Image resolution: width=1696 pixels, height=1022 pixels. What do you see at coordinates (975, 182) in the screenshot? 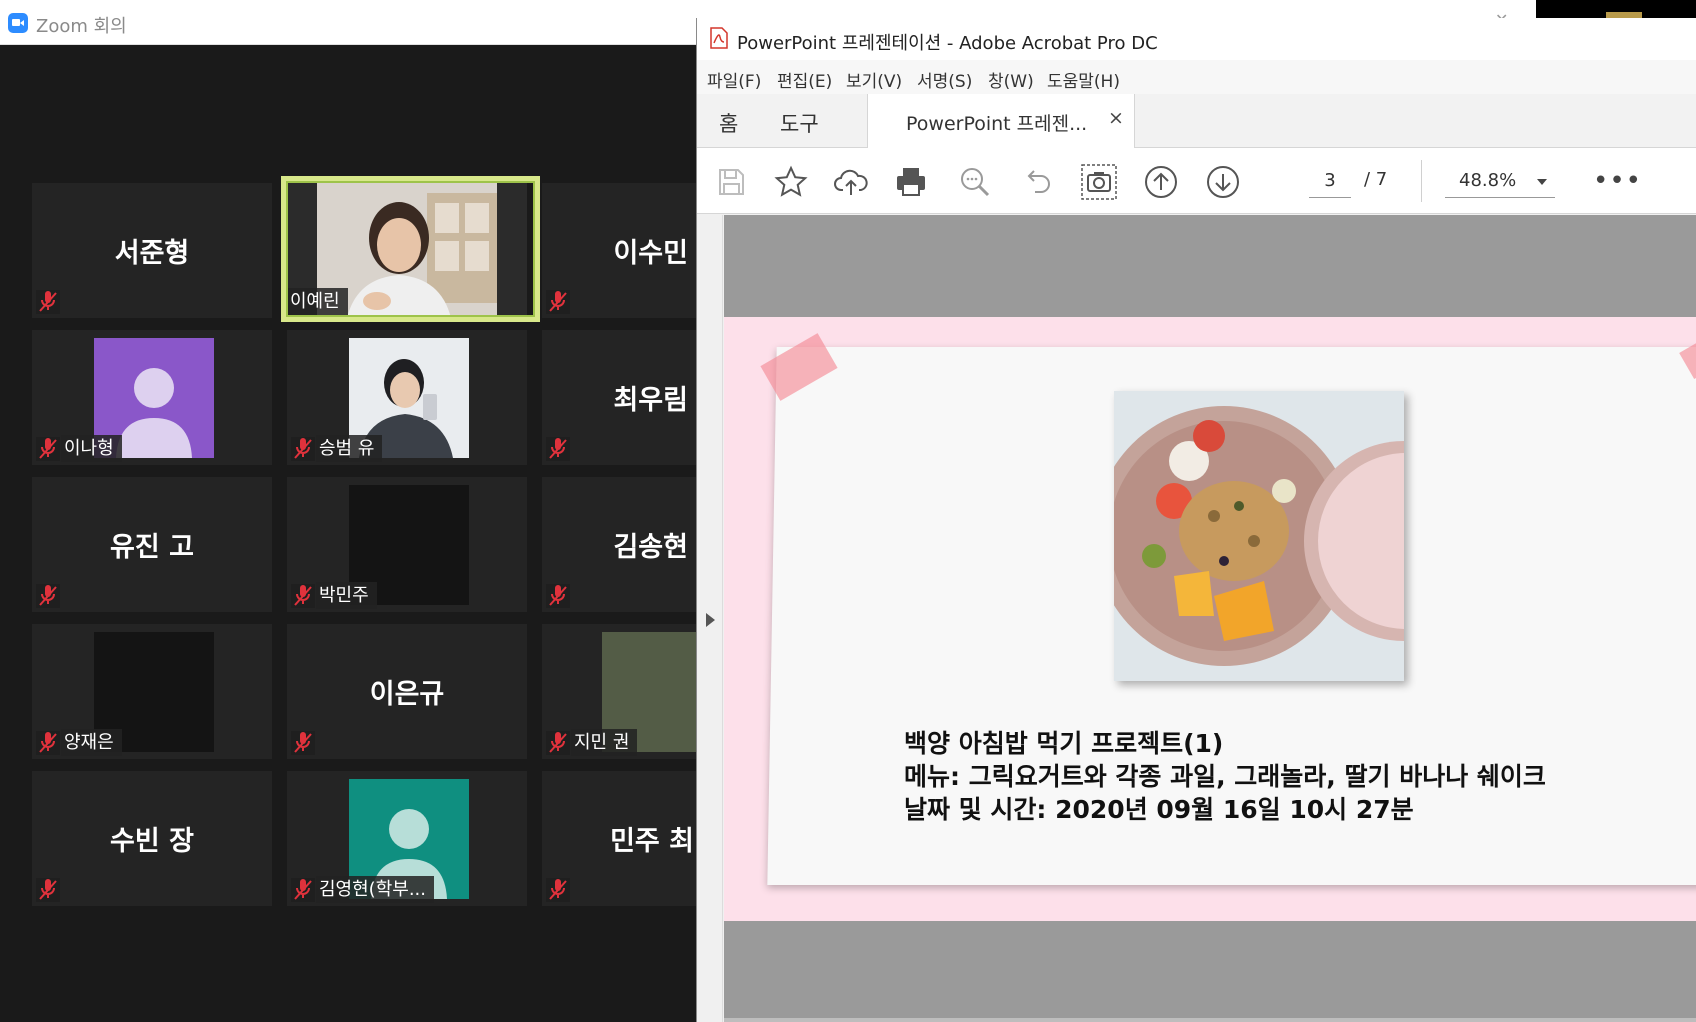
I see `zoom-search-icon` at bounding box center [975, 182].